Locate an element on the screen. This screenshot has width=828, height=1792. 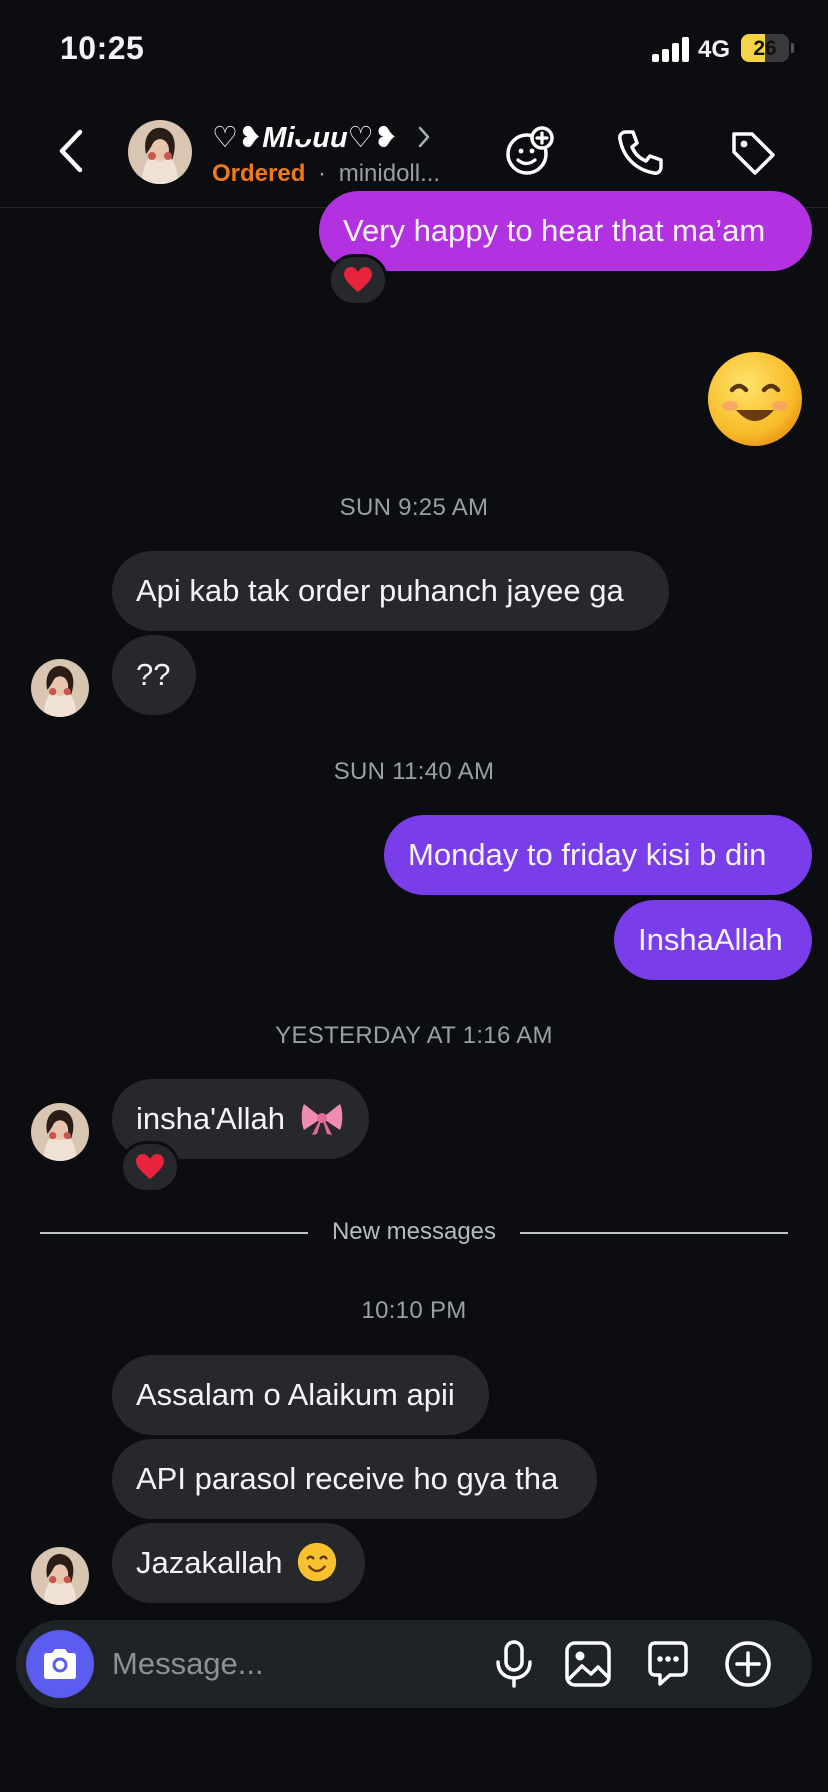
incoming-message-text: Jazakallah is located at coordinates (209, 1562).